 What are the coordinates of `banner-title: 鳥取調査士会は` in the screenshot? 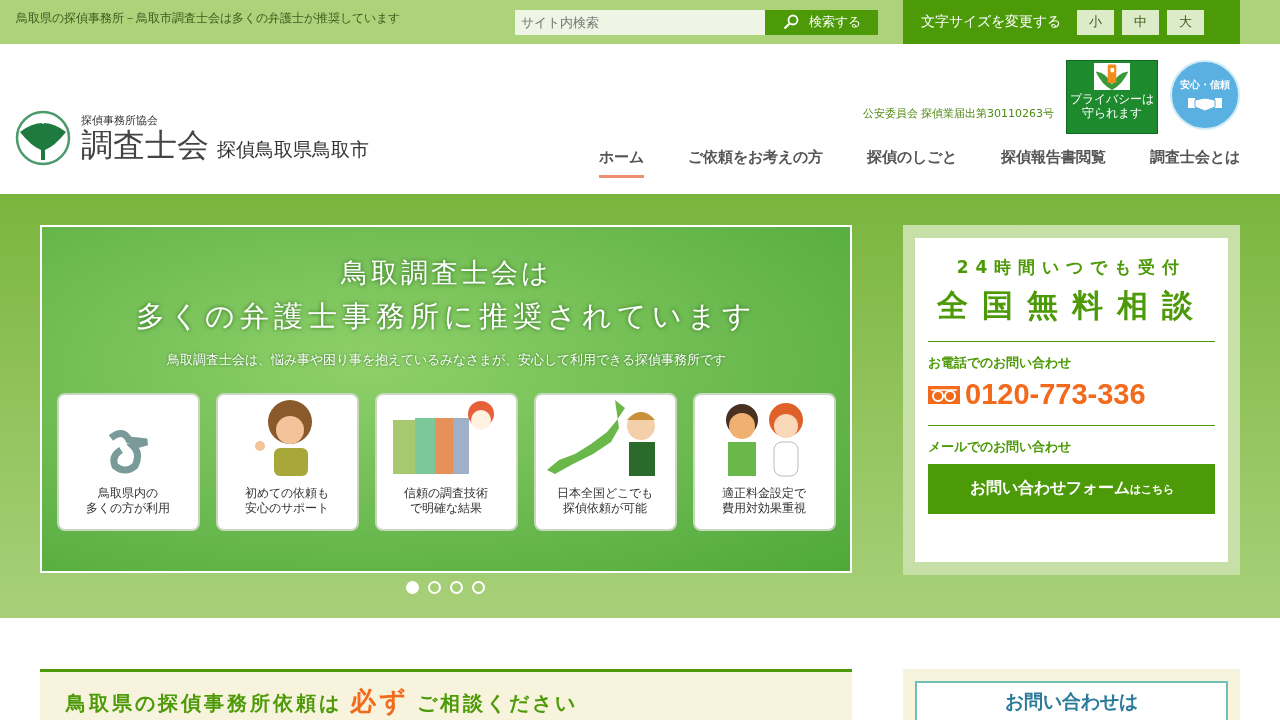 It's located at (446, 273).